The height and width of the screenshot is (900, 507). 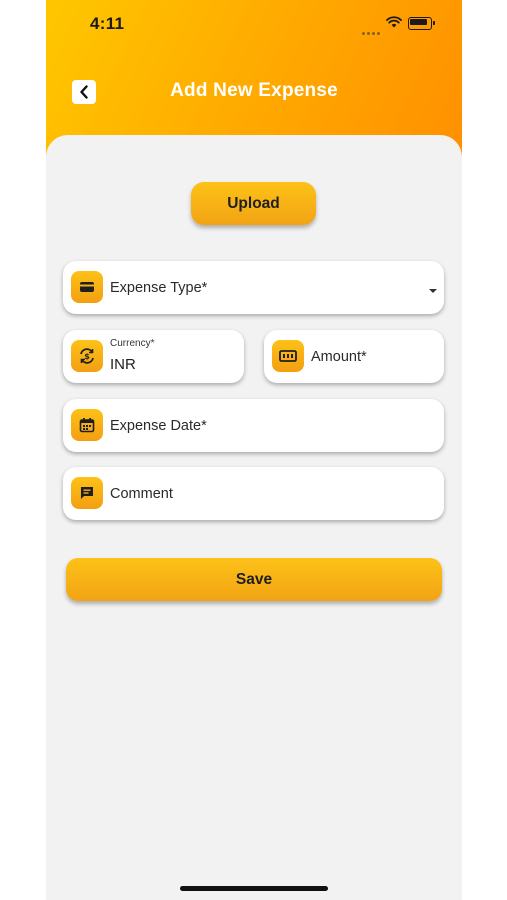 What do you see at coordinates (87, 287) in the screenshot?
I see `wallet-icon` at bounding box center [87, 287].